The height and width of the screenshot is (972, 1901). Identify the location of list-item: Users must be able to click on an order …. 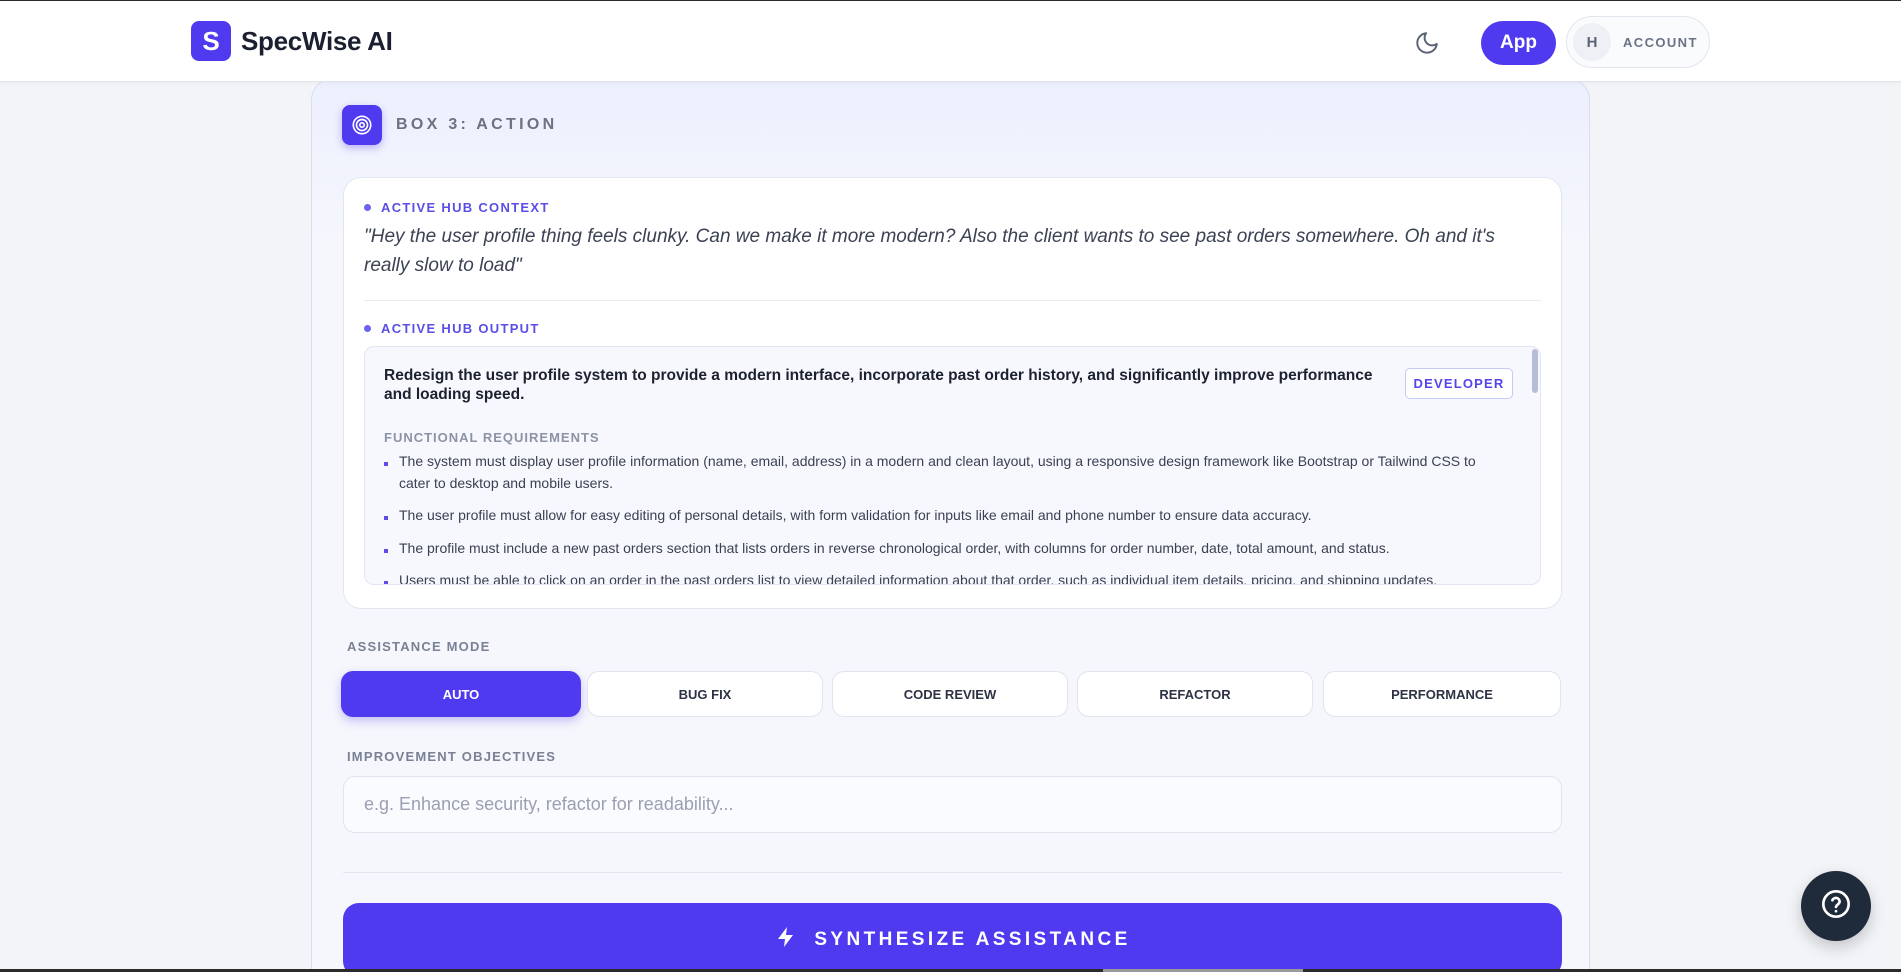
(946, 577).